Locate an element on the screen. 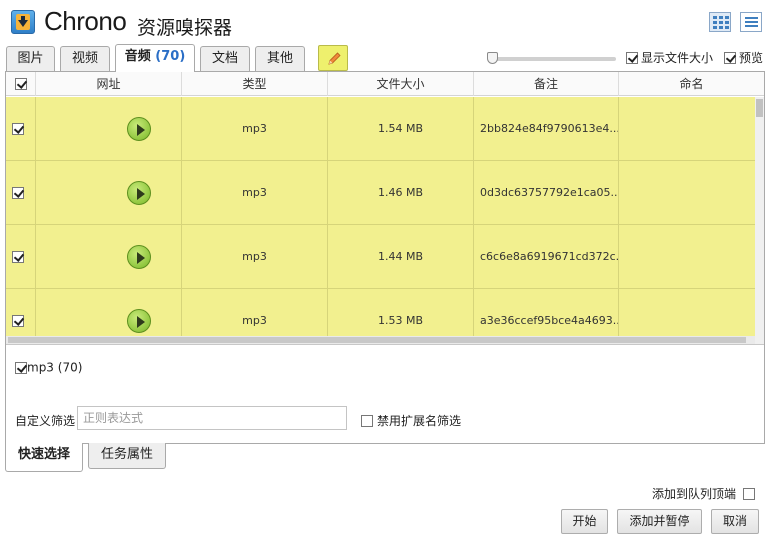 The width and height of the screenshot is (770, 540). tab-label: 音频 is located at coordinates (137, 56).